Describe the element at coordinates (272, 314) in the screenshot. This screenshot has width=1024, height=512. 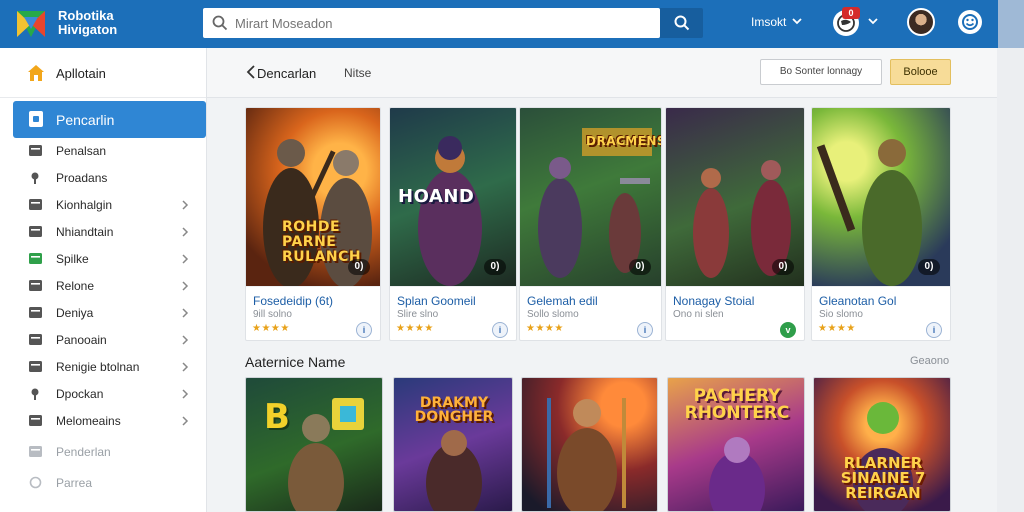
I see `game-subtitle: 9ill solno` at that location.